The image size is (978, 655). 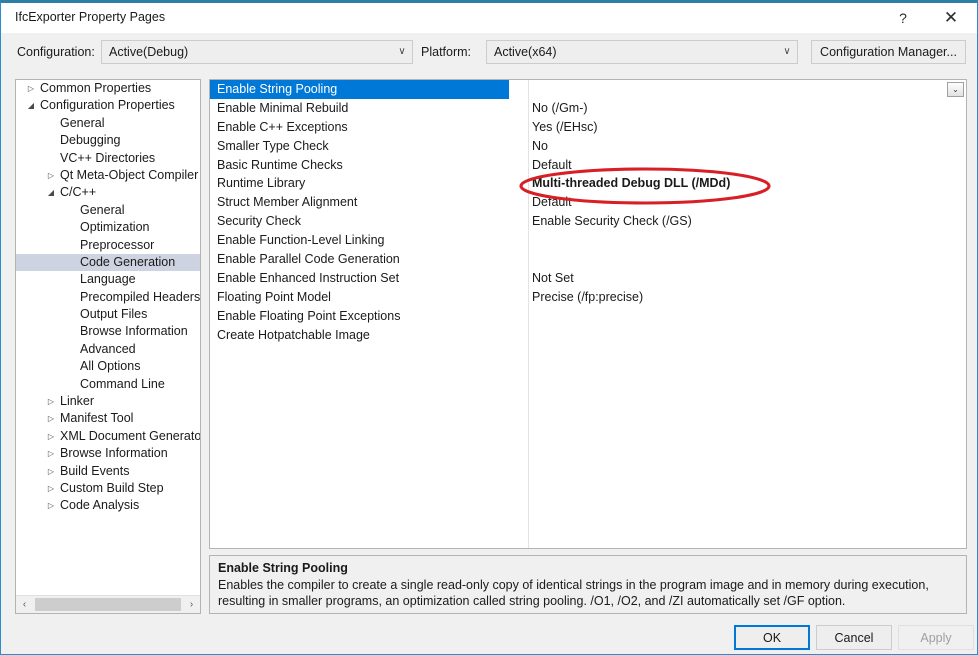 What do you see at coordinates (117, 244) in the screenshot?
I see `tree-item-label: Preprocessor` at bounding box center [117, 244].